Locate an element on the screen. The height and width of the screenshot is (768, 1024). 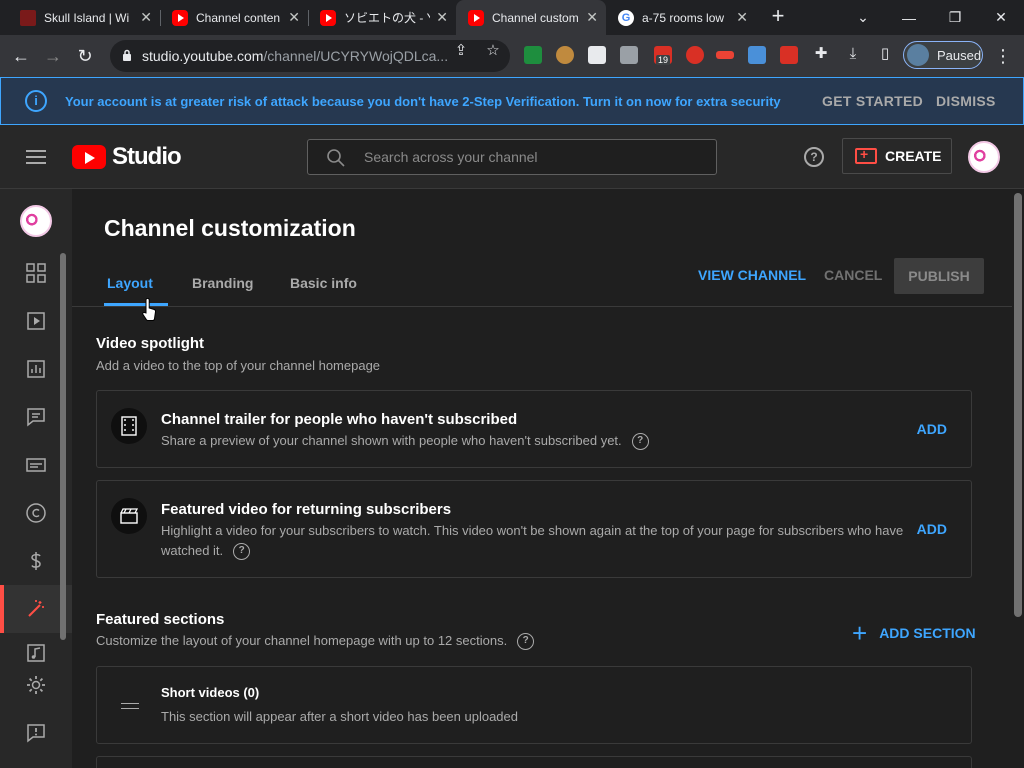
add-section-button: + ADD SECTION is located at coordinates (914, 633).